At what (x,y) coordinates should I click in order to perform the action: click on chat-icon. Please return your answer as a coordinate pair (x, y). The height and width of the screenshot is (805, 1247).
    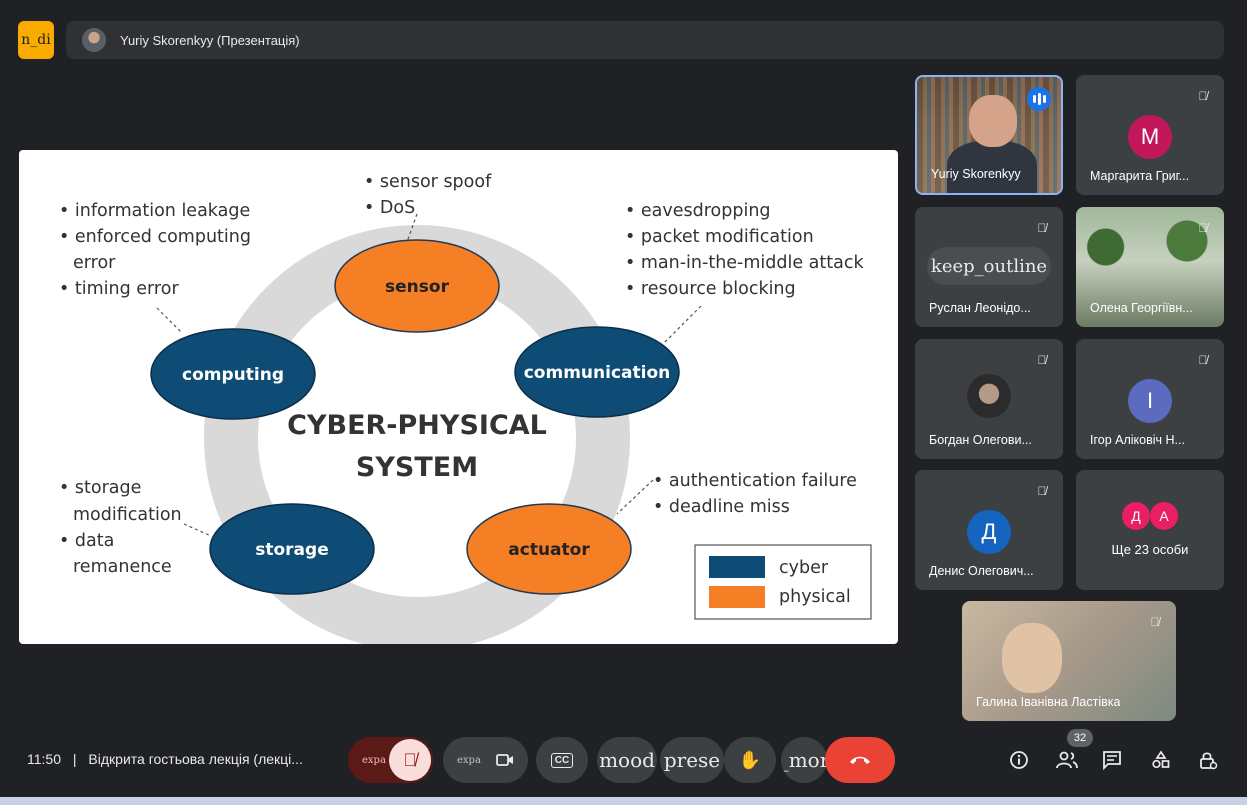
    Looking at the image, I should click on (1112, 760).